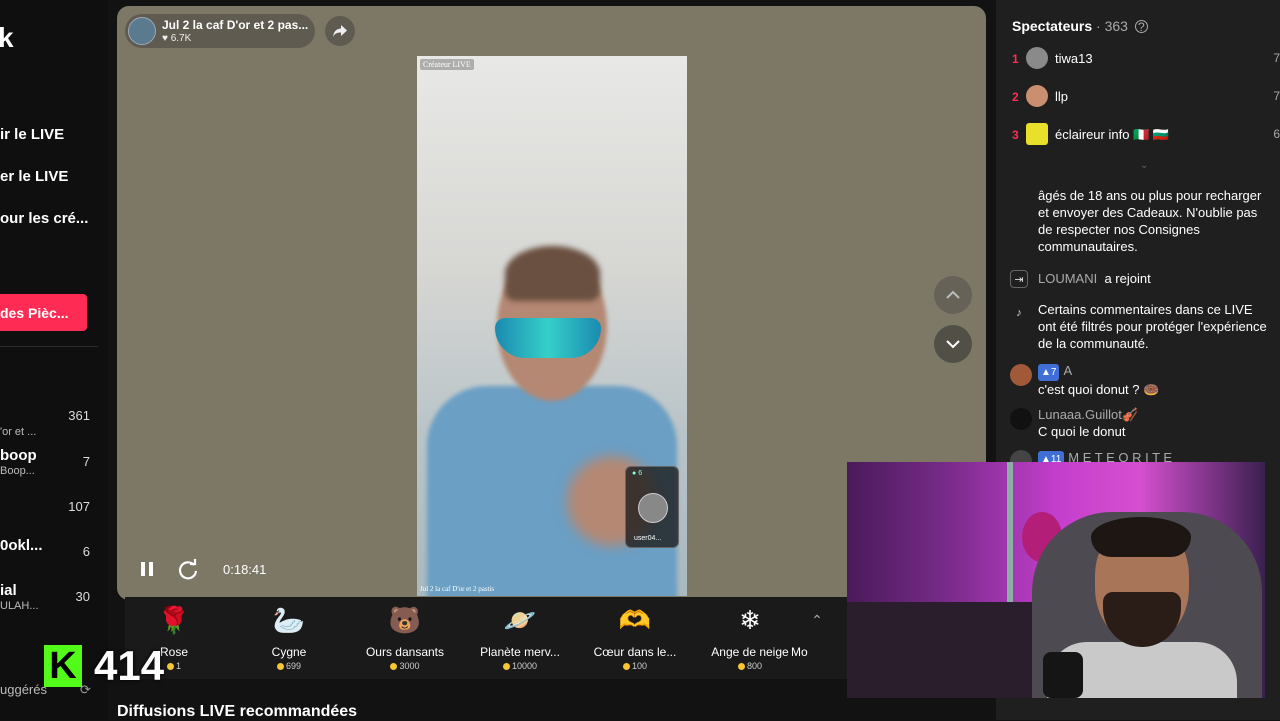 The height and width of the screenshot is (721, 1280). I want to click on join-message: LOUMANI a rejoint, so click(1094, 278).